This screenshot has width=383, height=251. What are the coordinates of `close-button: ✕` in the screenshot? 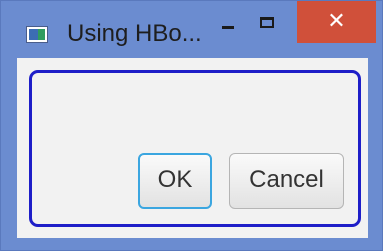 It's located at (336, 22).